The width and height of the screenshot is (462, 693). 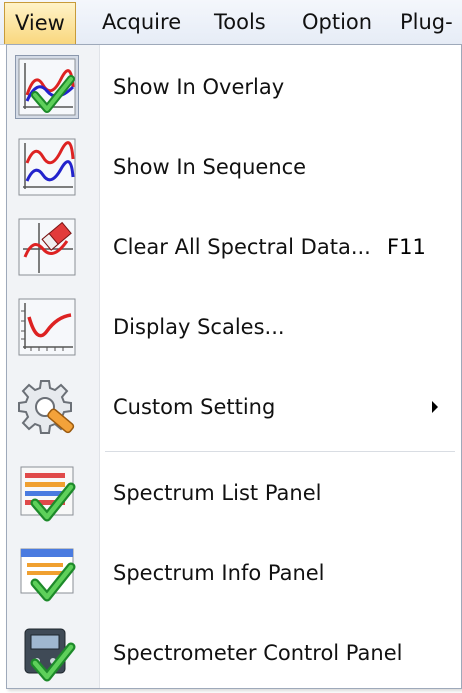 What do you see at coordinates (426, 22) in the screenshot?
I see `menu-plugins: Plug-` at bounding box center [426, 22].